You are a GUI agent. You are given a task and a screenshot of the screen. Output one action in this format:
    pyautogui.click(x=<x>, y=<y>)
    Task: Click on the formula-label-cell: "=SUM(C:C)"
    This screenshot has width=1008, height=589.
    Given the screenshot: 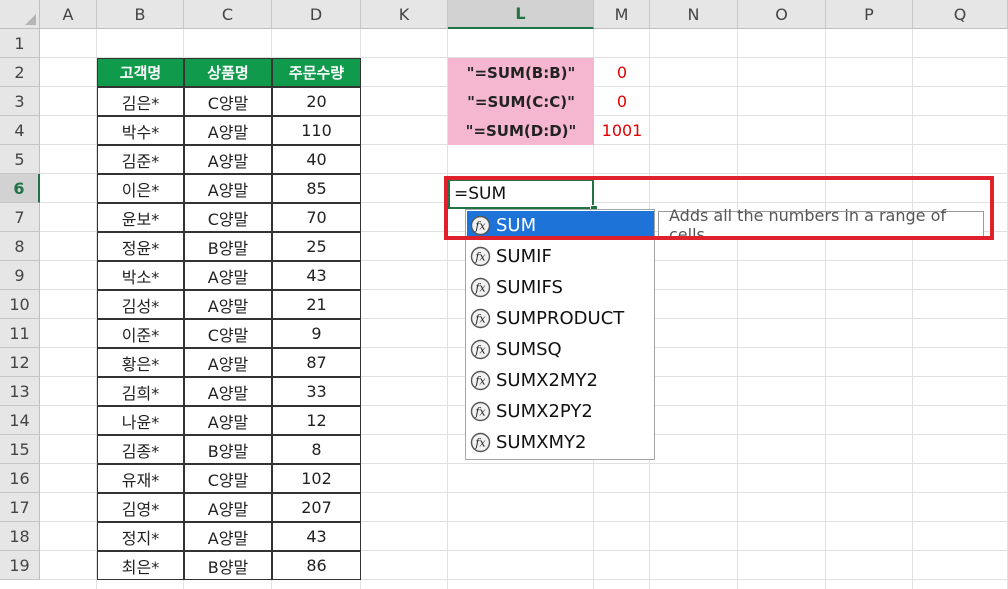 What is the action you would take?
    pyautogui.click(x=521, y=101)
    